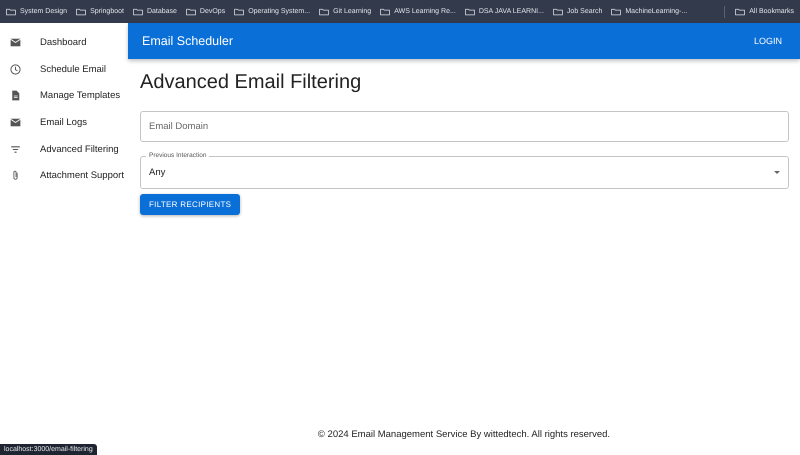  What do you see at coordinates (15, 69) in the screenshot?
I see `clock-icon` at bounding box center [15, 69].